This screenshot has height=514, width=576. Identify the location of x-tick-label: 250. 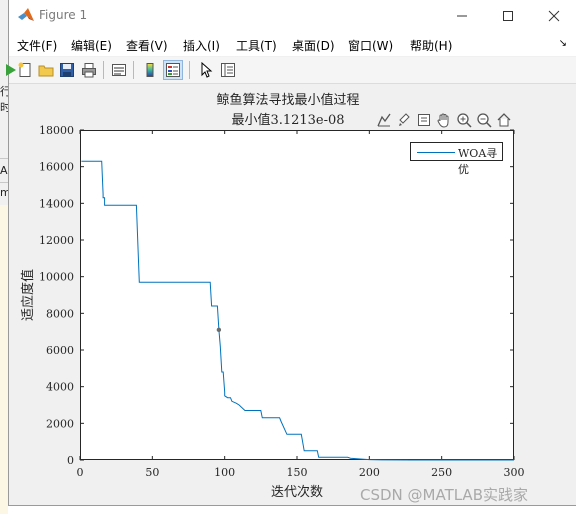
(441, 472).